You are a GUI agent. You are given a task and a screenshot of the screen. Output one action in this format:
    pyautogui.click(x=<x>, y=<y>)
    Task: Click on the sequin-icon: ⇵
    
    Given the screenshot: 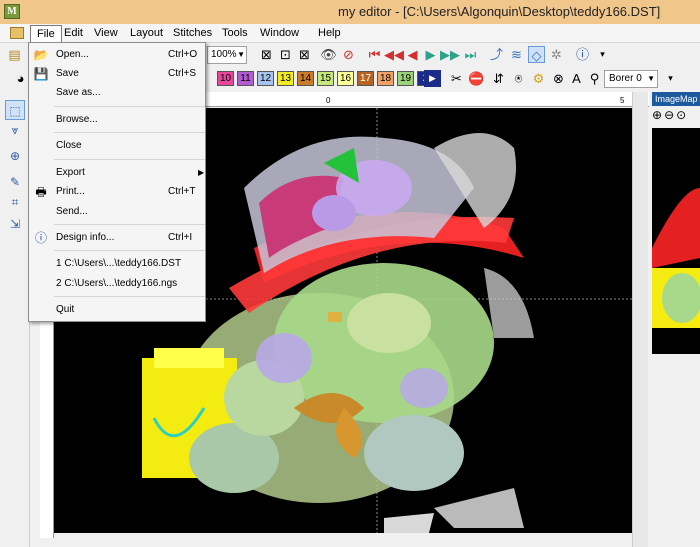 What is the action you would take?
    pyautogui.click(x=498, y=78)
    